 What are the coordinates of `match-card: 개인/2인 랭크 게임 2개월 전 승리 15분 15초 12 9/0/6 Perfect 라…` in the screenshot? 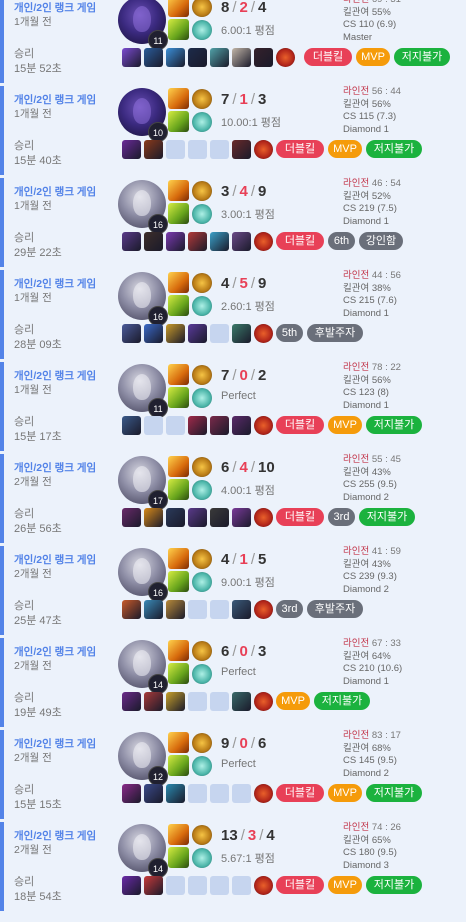 It's located at (233, 774).